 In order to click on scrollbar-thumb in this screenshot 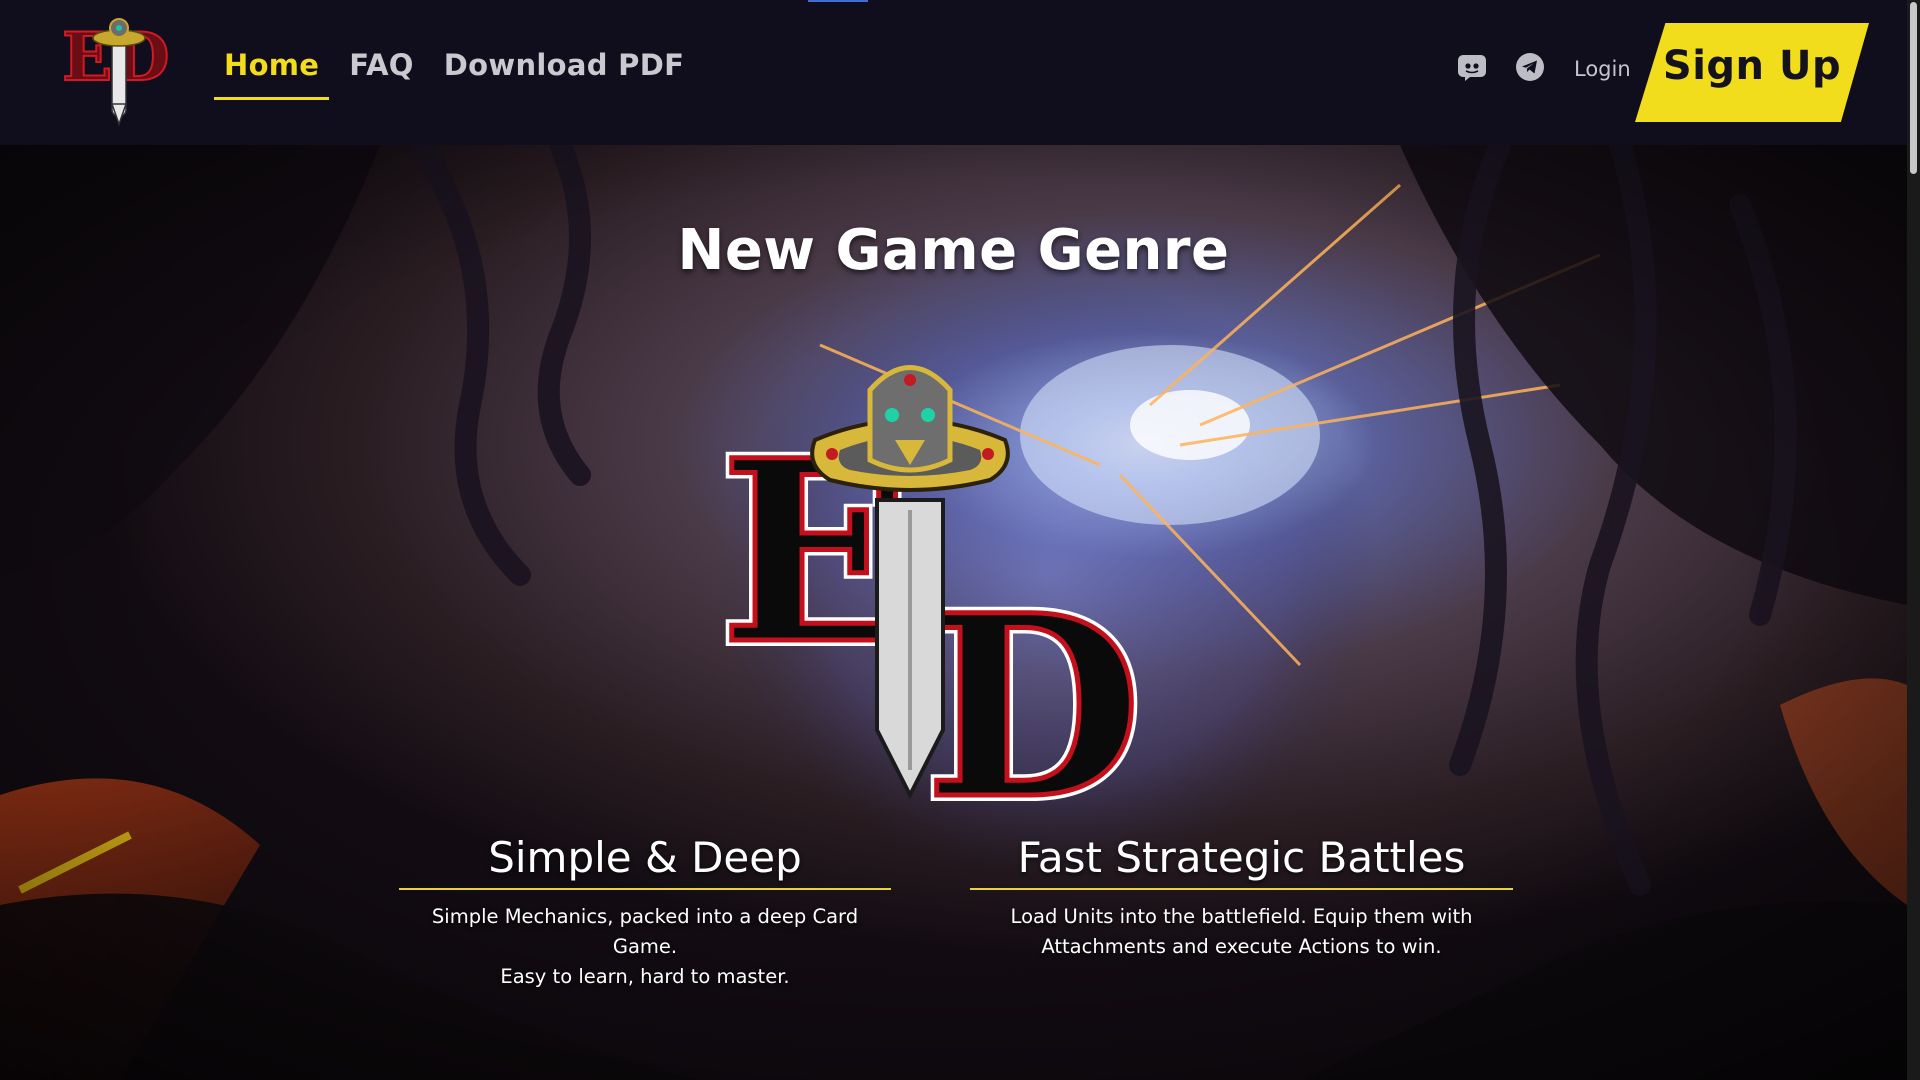, I will do `click(1913, 88)`.